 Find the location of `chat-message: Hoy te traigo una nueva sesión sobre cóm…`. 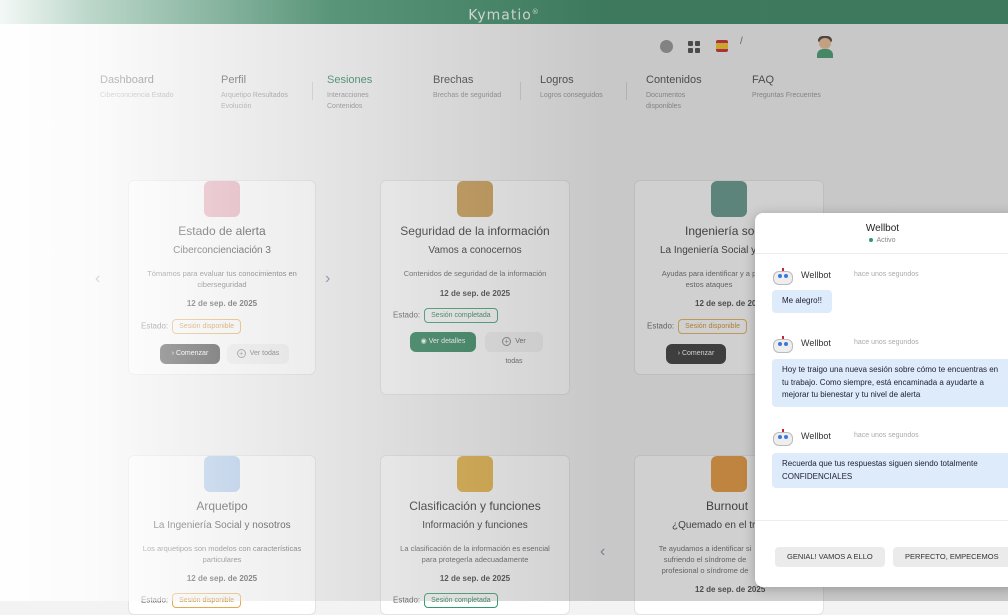

chat-message: Hoy te traigo una nueva sesión sobre cóm… is located at coordinates (890, 383).